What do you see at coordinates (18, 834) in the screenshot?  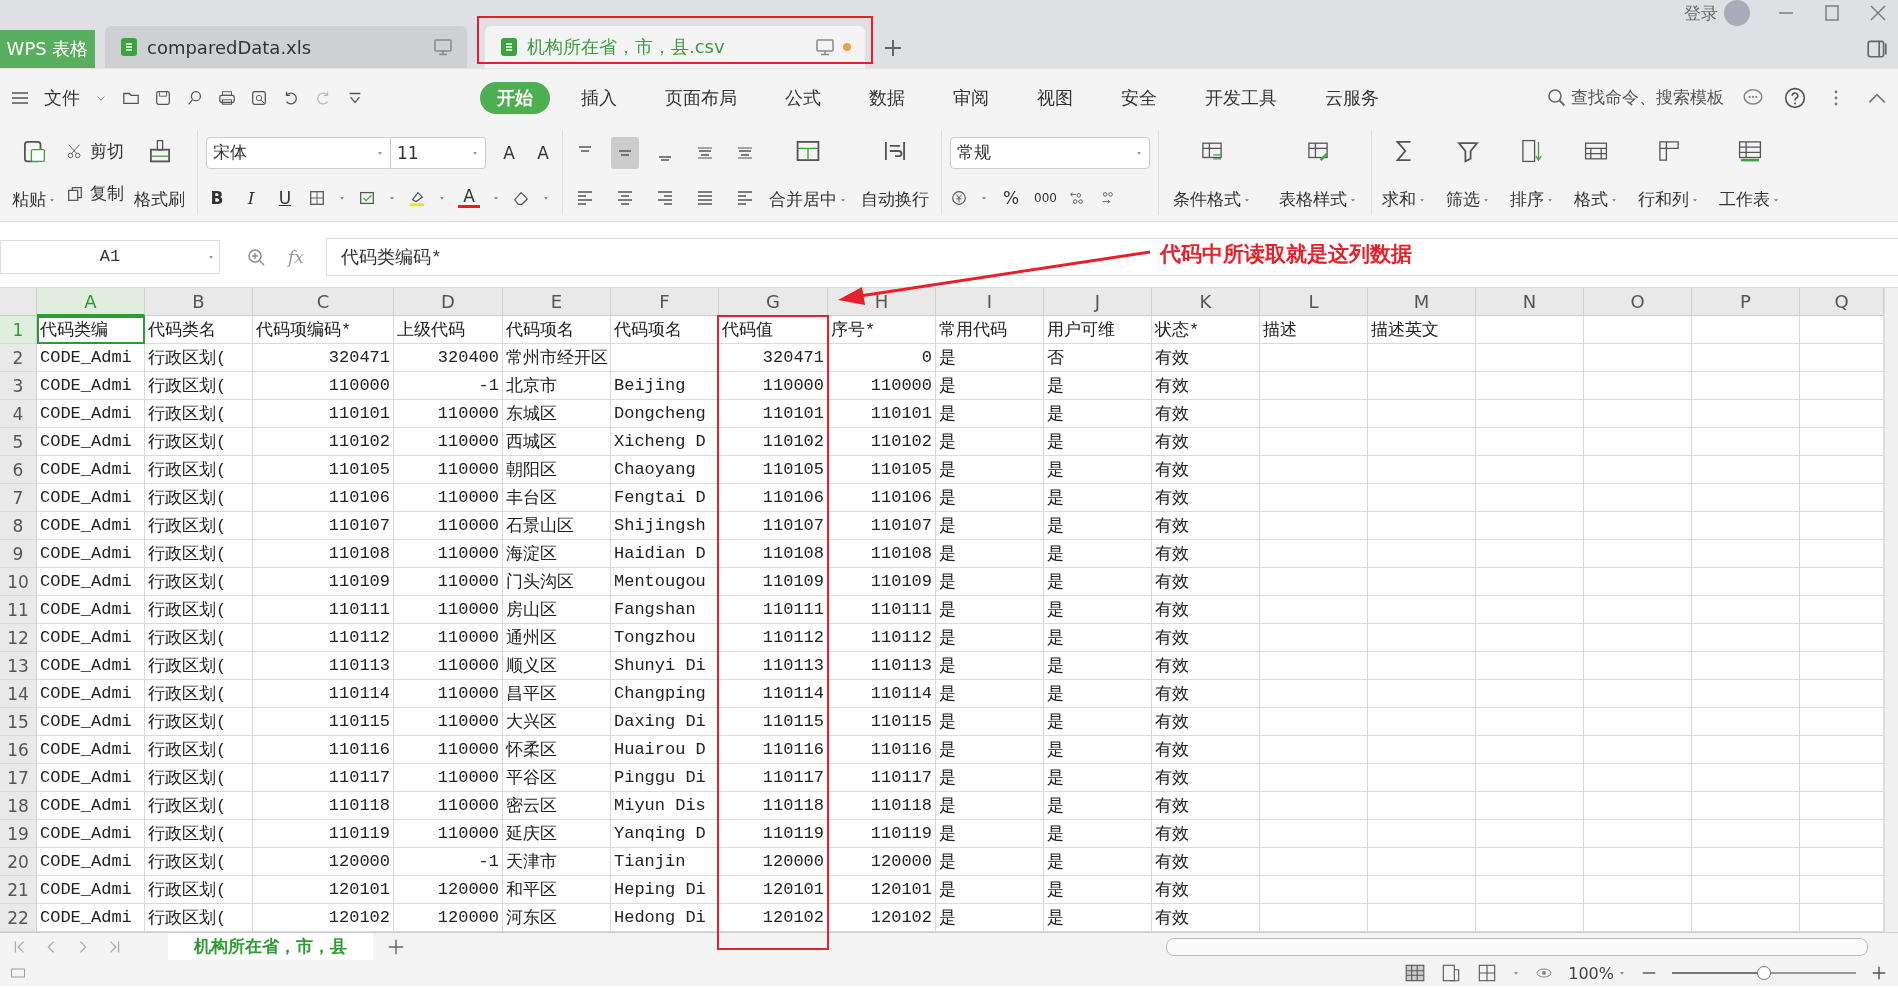 I see `row-header: 19` at bounding box center [18, 834].